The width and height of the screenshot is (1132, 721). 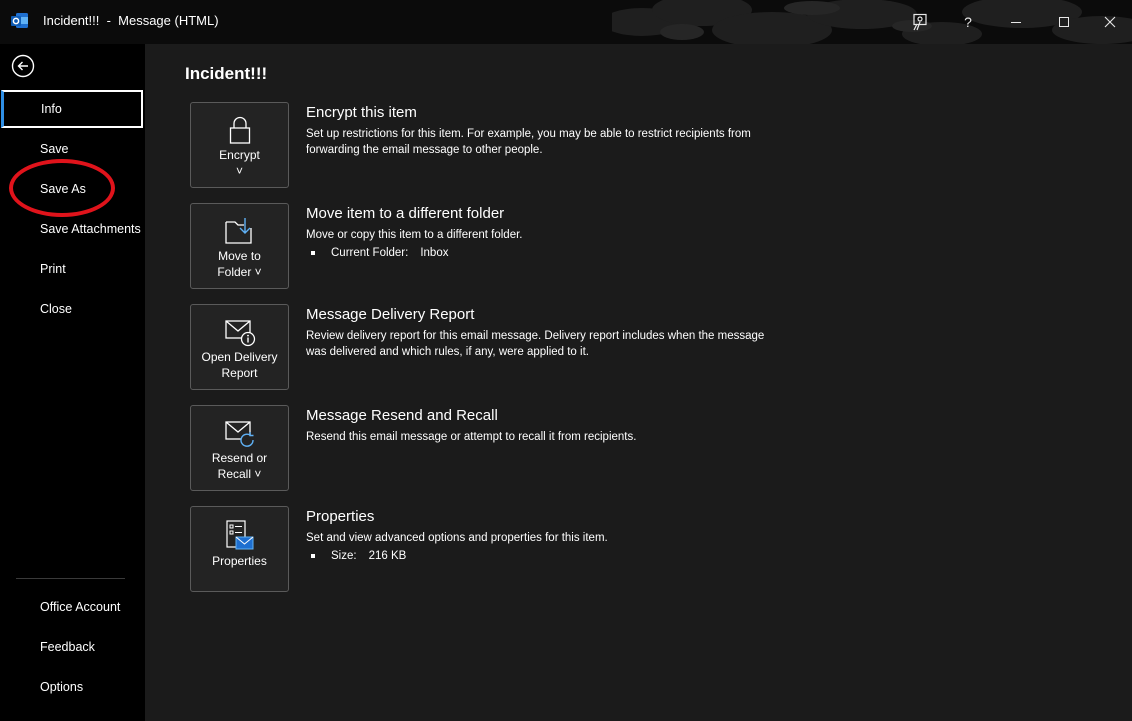 What do you see at coordinates (90, 229) in the screenshot?
I see `nav-save-attachments-label: Save Attachments` at bounding box center [90, 229].